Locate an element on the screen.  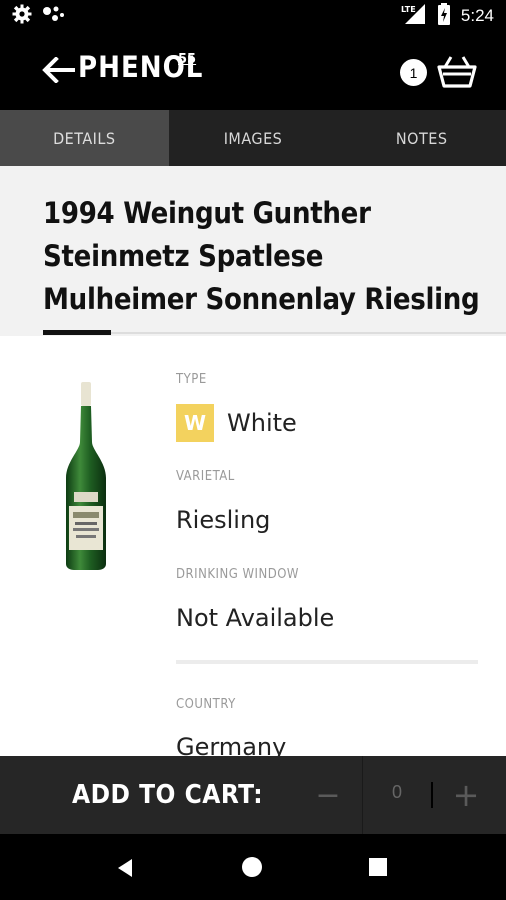
nav-back-icon is located at coordinates (125, 870).